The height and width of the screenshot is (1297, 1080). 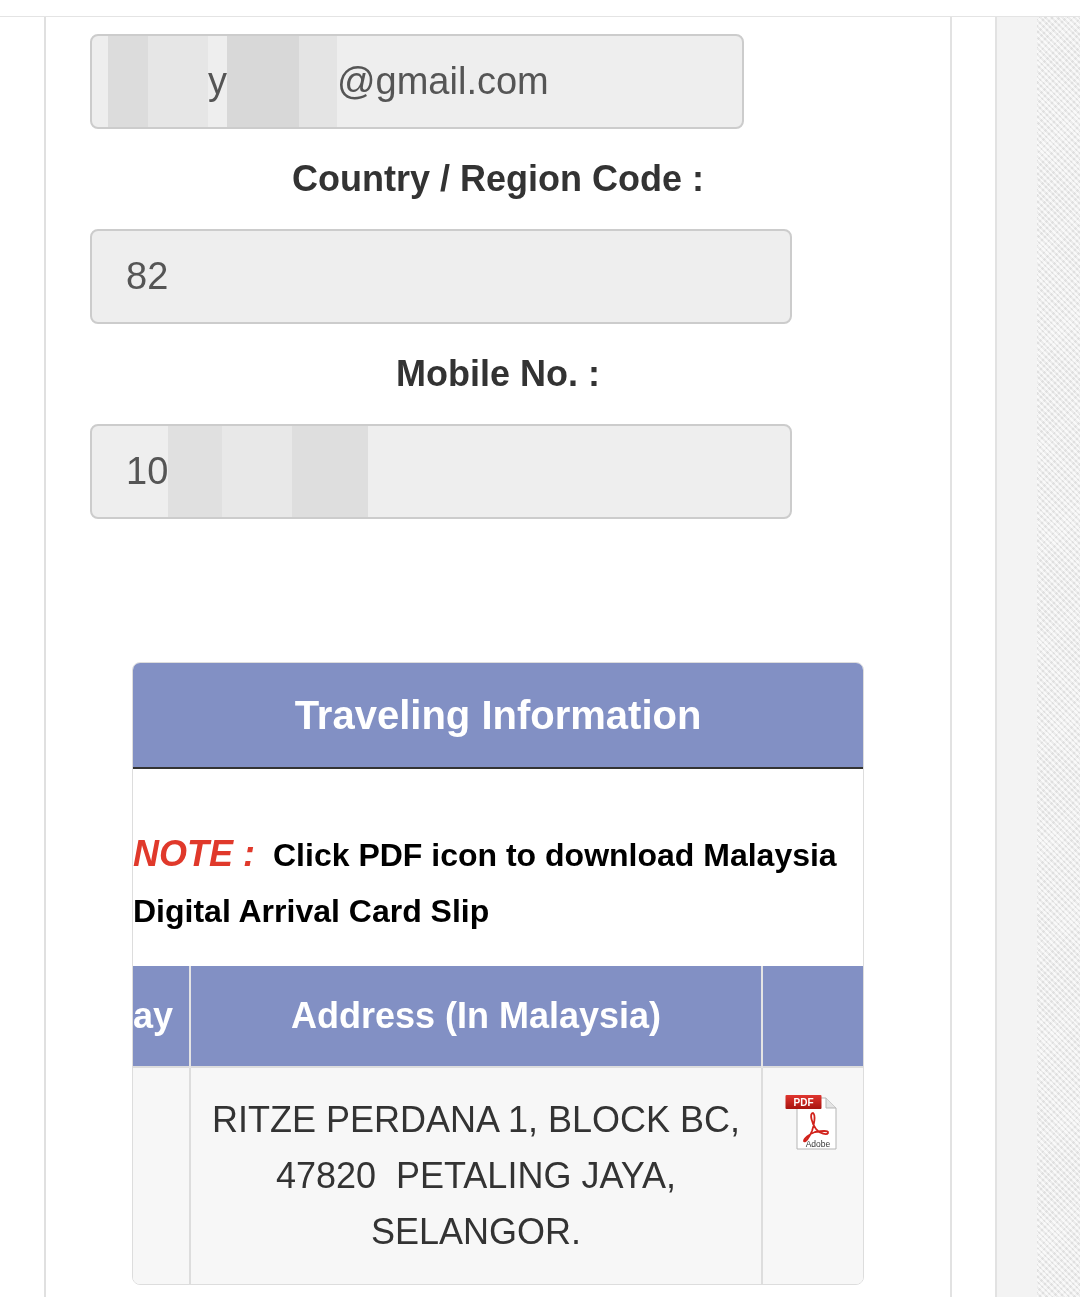 I want to click on column-header: ay, so click(x=161, y=1016).